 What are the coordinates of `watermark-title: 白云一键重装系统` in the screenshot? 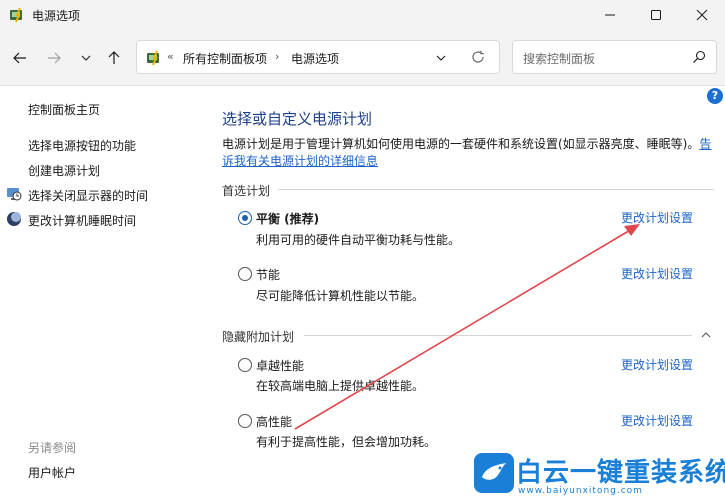 It's located at (620, 473).